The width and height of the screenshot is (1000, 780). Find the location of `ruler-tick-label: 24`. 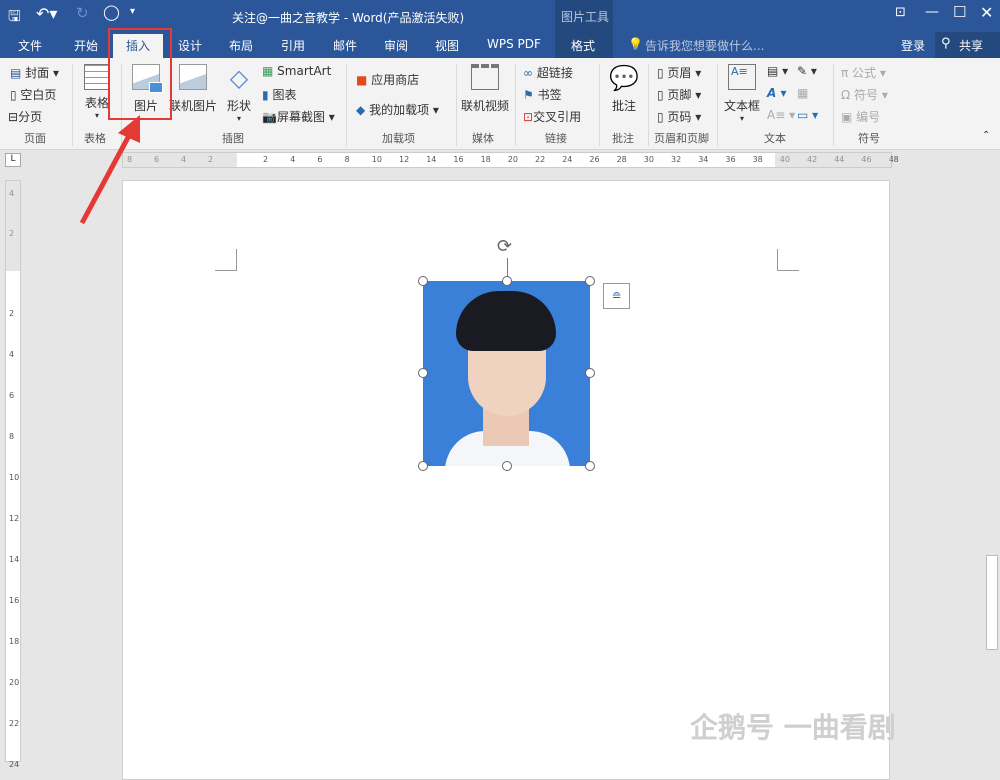

ruler-tick-label: 24 is located at coordinates (14, 764).